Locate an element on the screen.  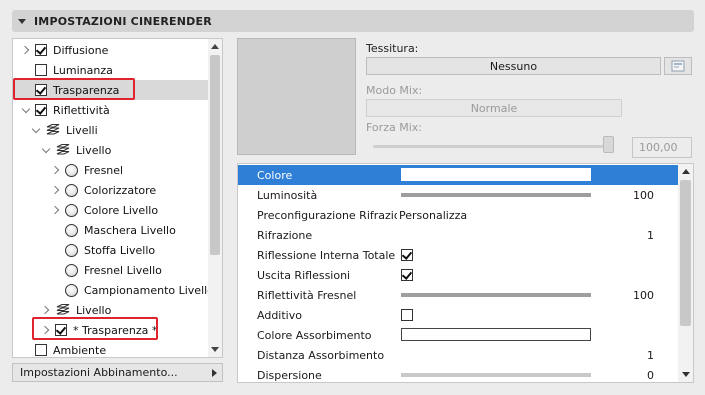
slider-fill is located at coordinates (496, 295).